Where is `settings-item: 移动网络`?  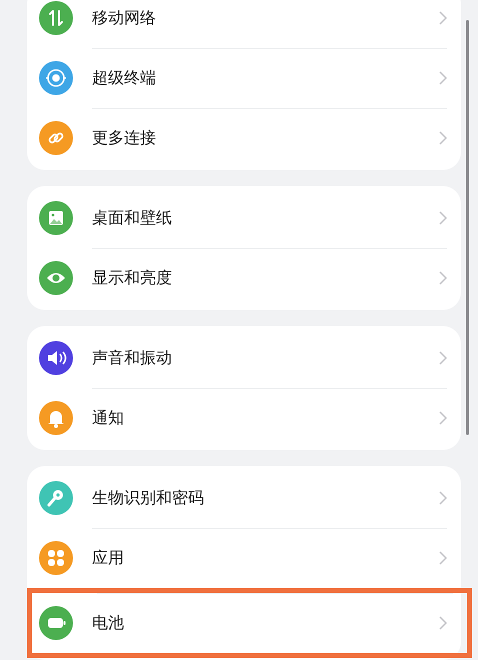 settings-item: 移动网络 is located at coordinates (244, 24).